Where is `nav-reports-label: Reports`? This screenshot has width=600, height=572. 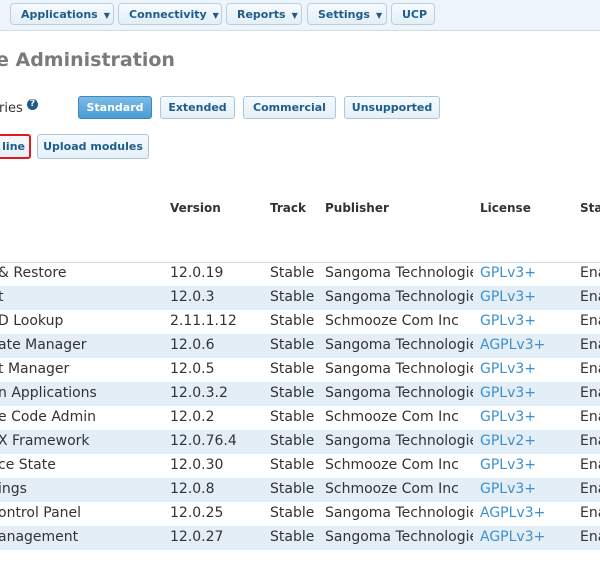
nav-reports-label: Reports is located at coordinates (261, 14).